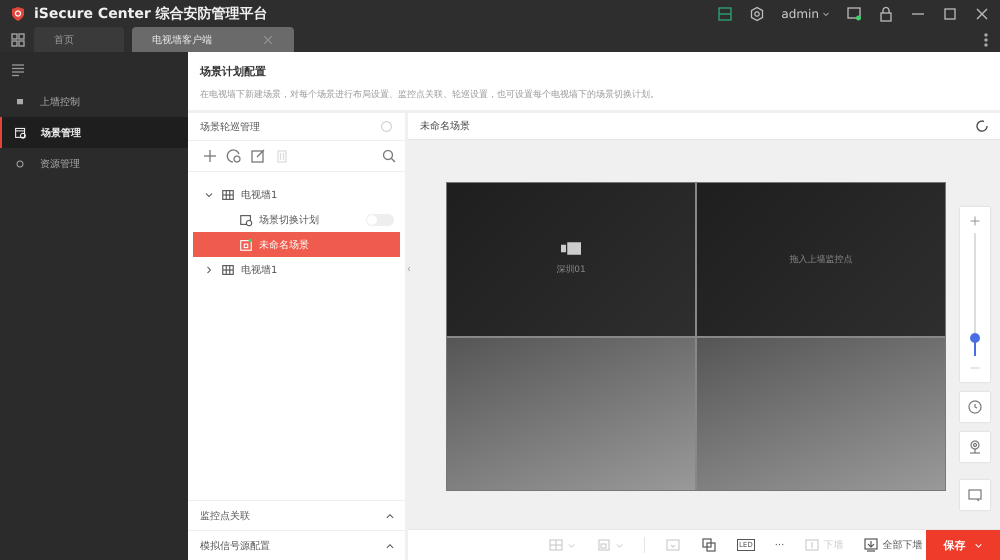  Describe the element at coordinates (230, 127) in the screenshot. I see `panel-title: 场景轮巡管理` at that location.